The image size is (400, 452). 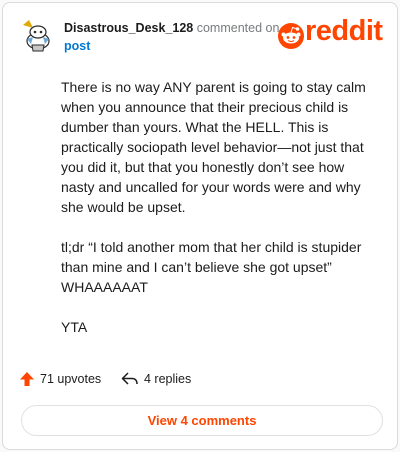 I want to click on comment-actions: 71 upvotes 4 replies, so click(x=199, y=381).